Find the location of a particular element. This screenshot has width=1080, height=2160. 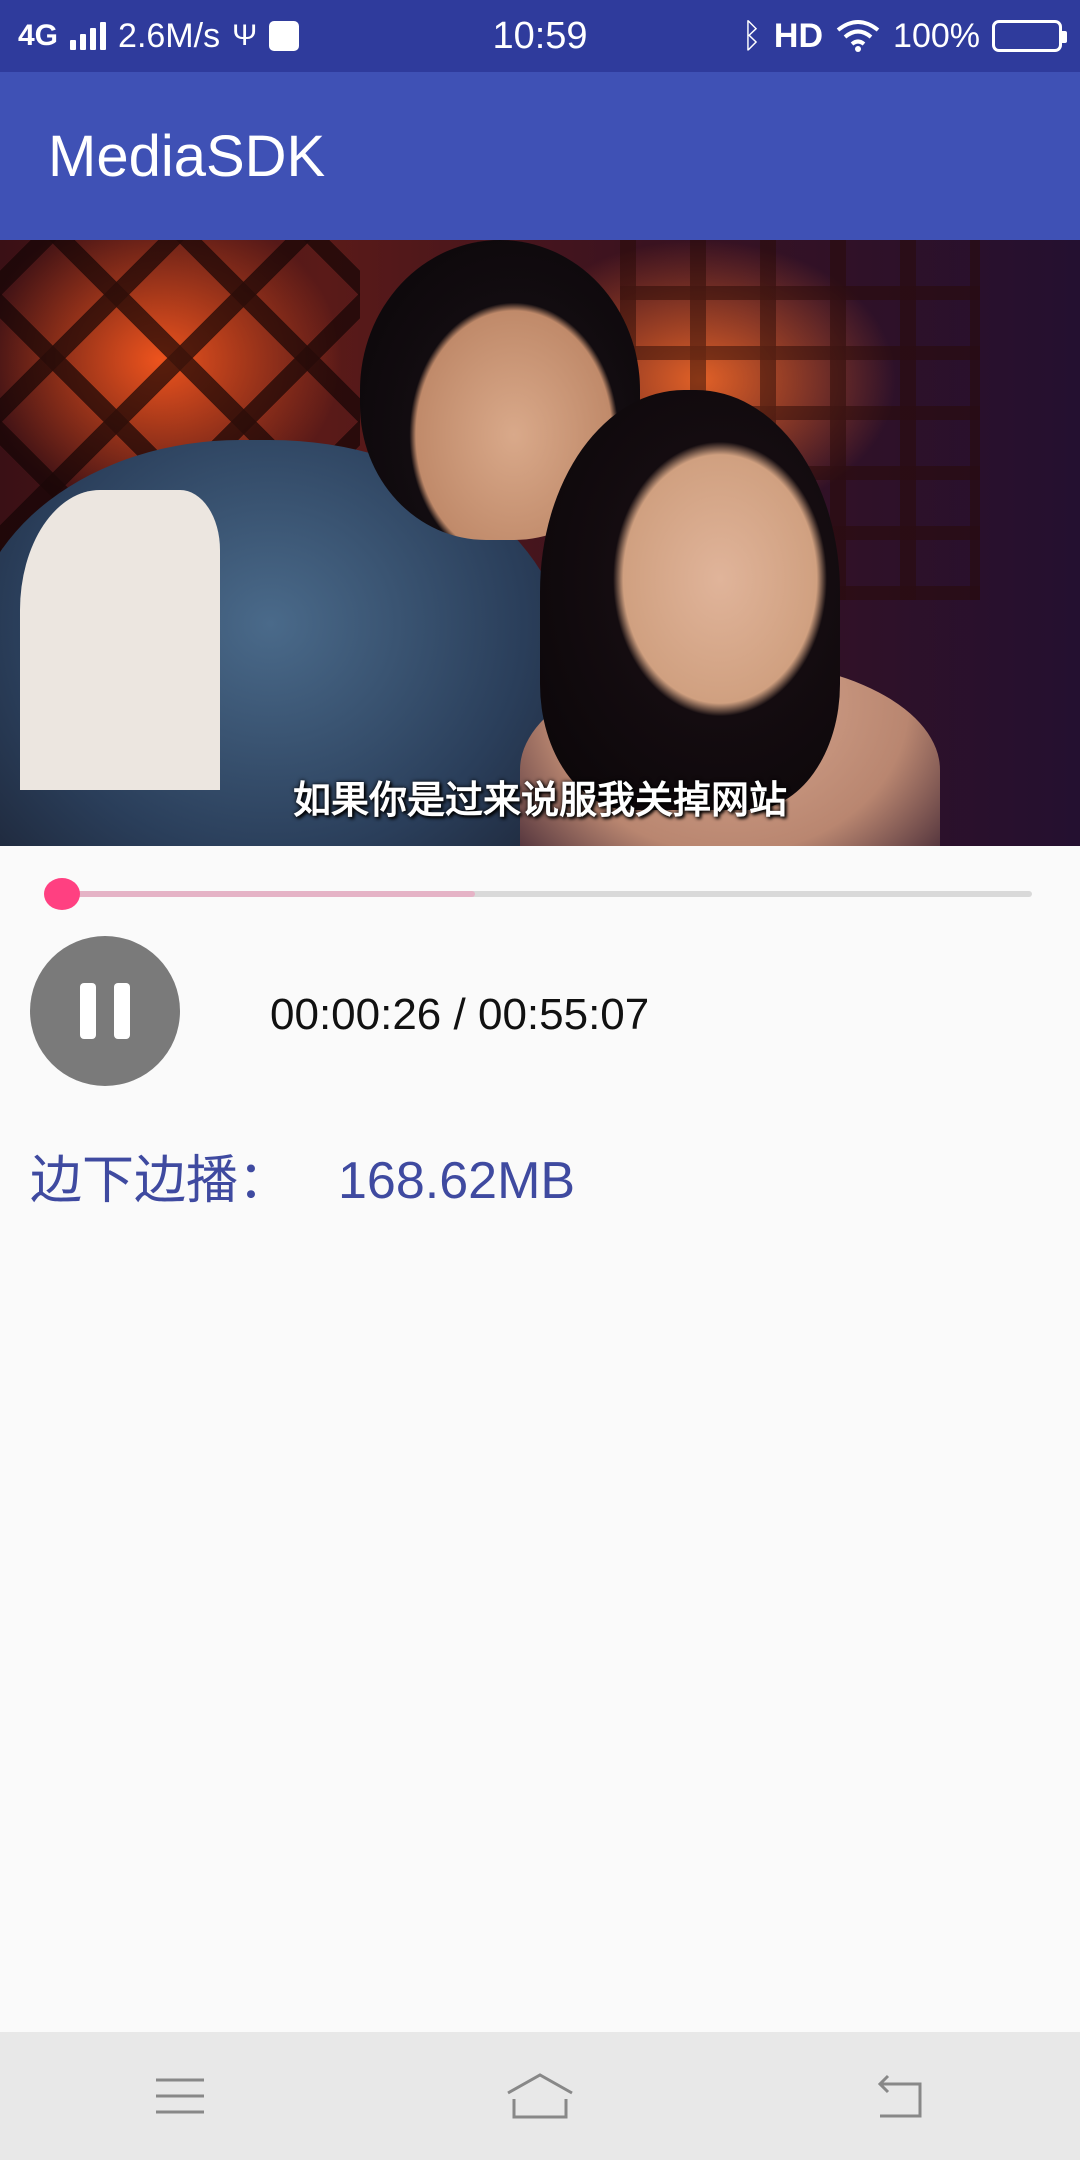

status-left: 4G 2.6M/s Ψ is located at coordinates (159, 36).